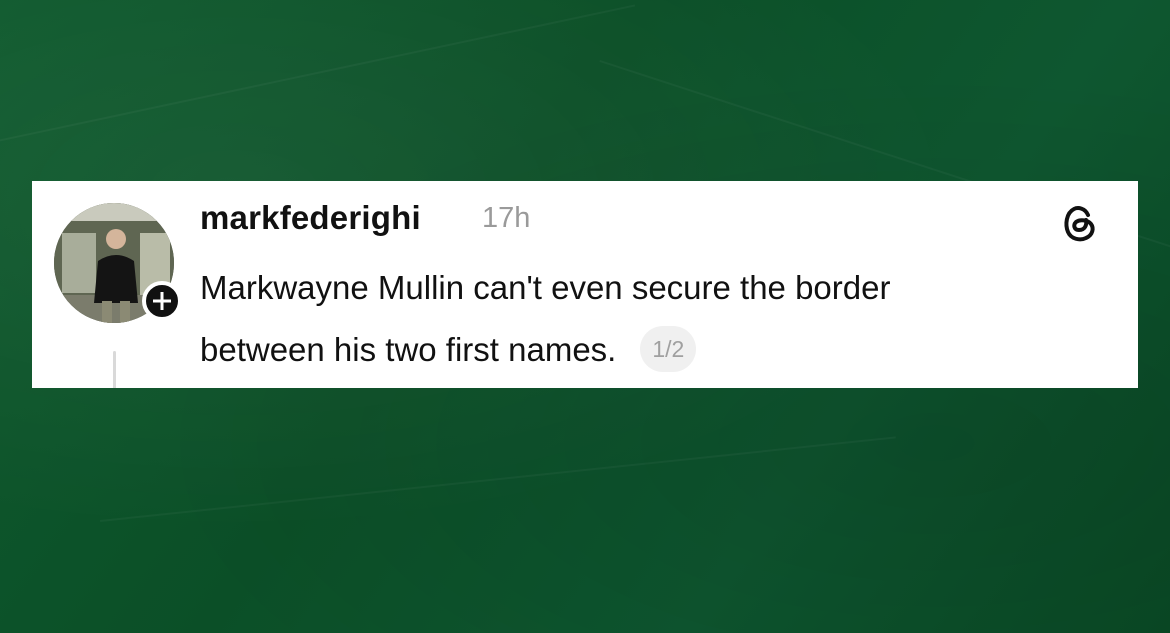 This screenshot has height=633, width=1170. What do you see at coordinates (114, 369) in the screenshot?
I see `thread-connector-line` at bounding box center [114, 369].